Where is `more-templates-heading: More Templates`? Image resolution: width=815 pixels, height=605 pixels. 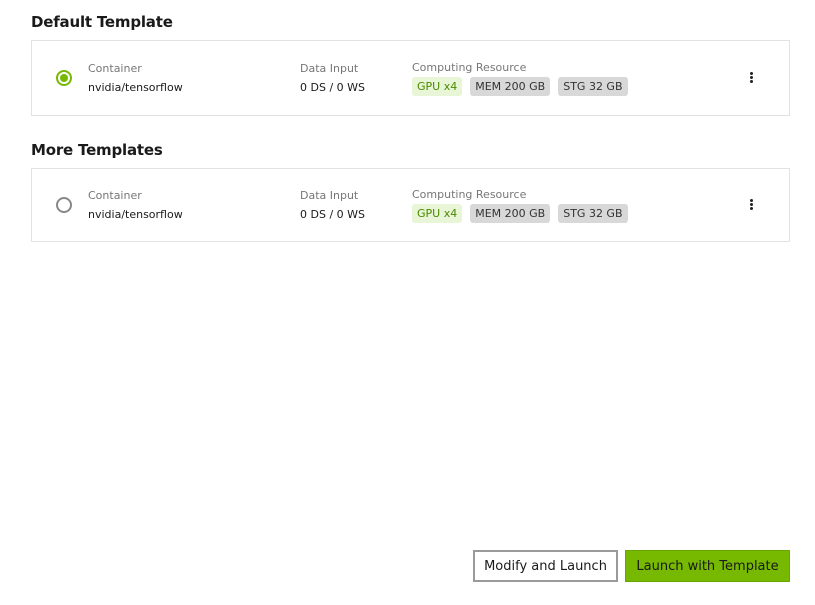 more-templates-heading: More Templates is located at coordinates (97, 150).